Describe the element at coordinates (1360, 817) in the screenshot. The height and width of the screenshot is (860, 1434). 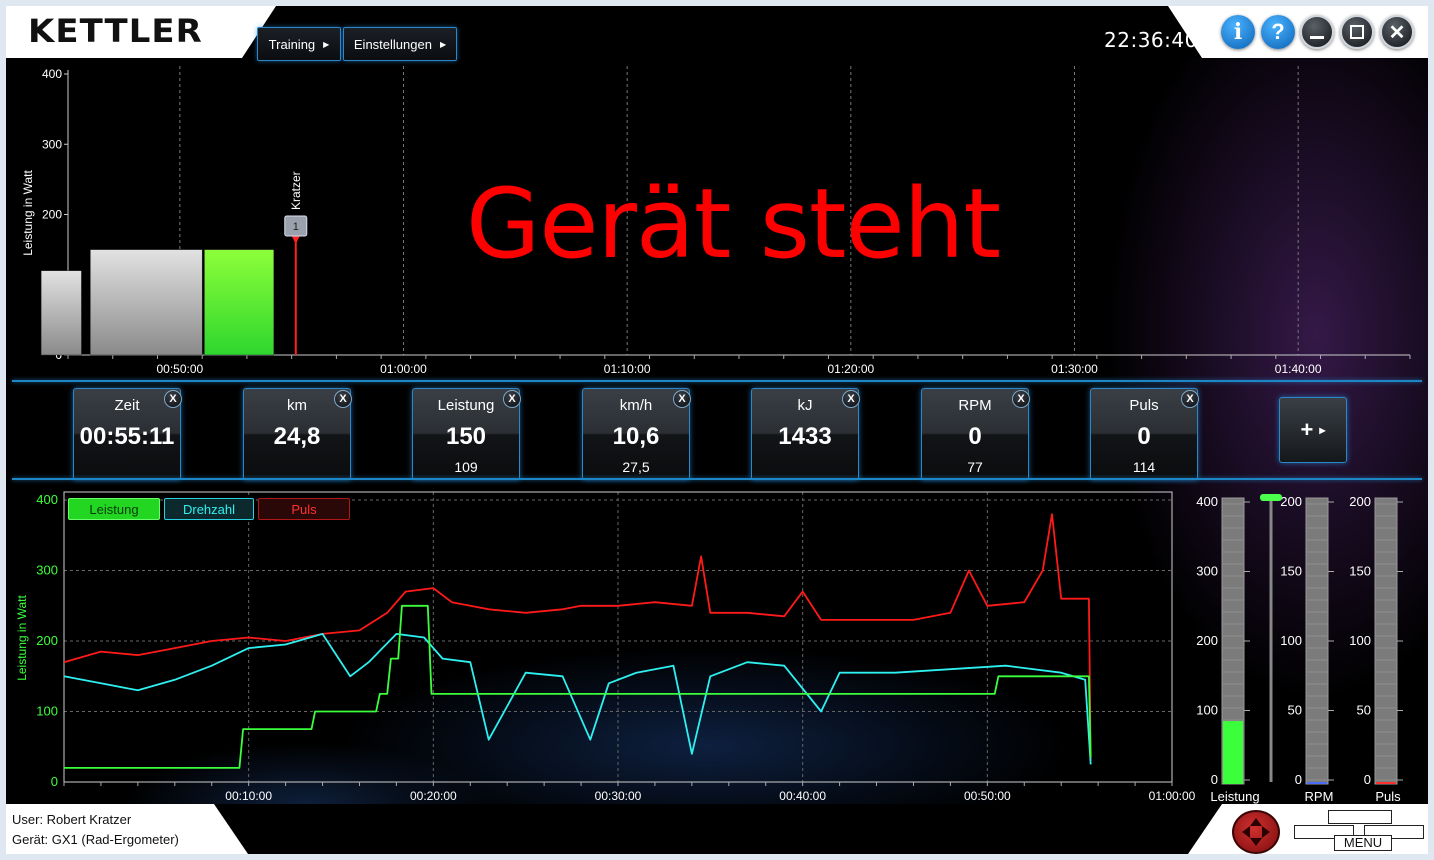
I see `menu-bar-top` at that location.